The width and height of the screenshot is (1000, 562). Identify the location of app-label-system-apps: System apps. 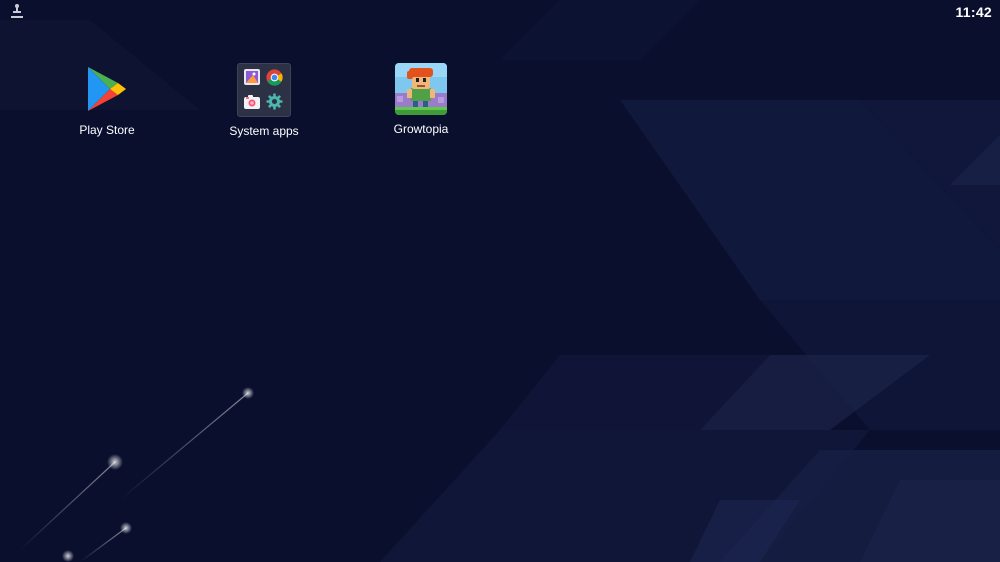
(264, 131).